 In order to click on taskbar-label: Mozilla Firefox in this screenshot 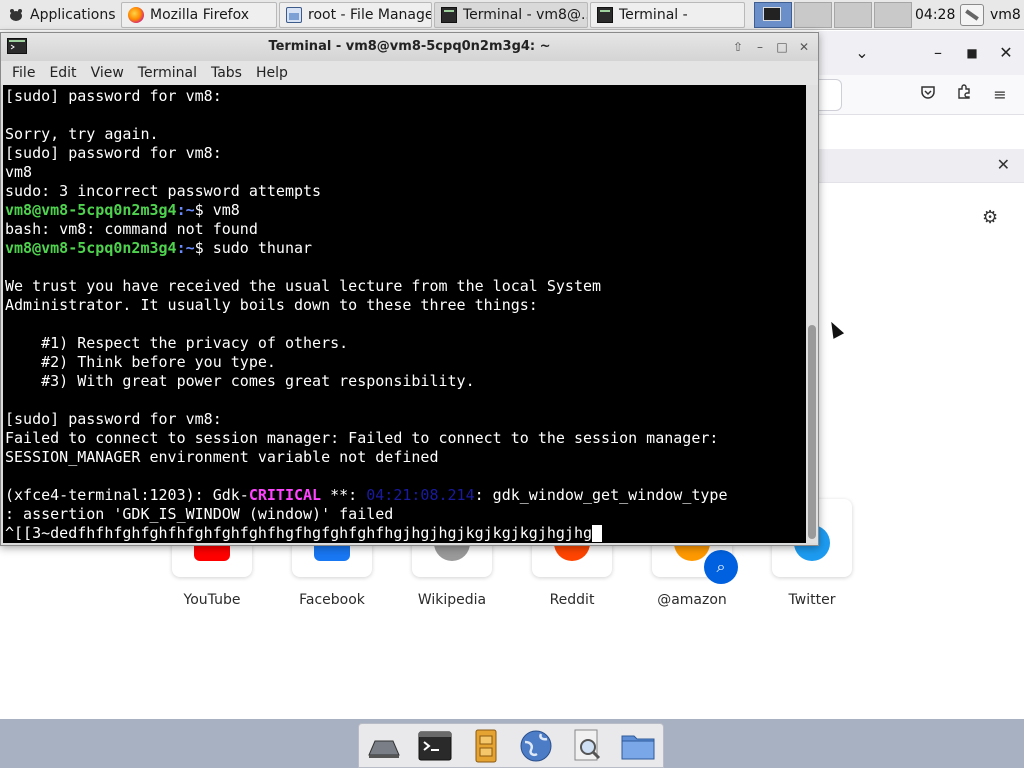, I will do `click(200, 15)`.